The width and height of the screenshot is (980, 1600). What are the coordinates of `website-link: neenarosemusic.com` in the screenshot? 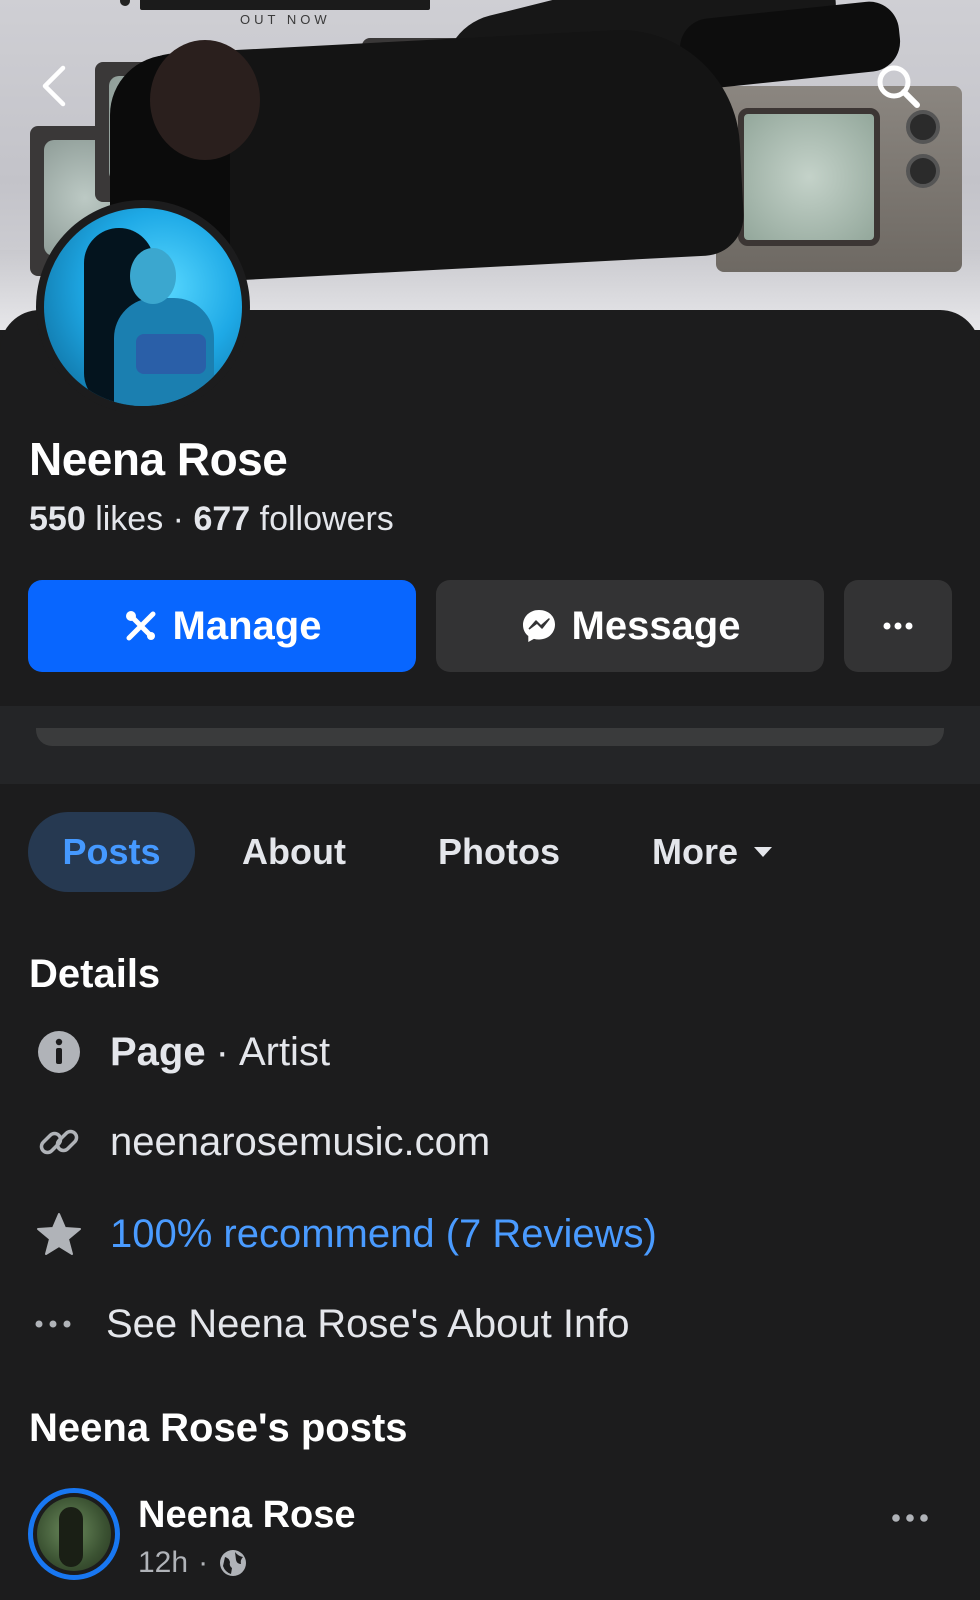 It's located at (300, 1142).